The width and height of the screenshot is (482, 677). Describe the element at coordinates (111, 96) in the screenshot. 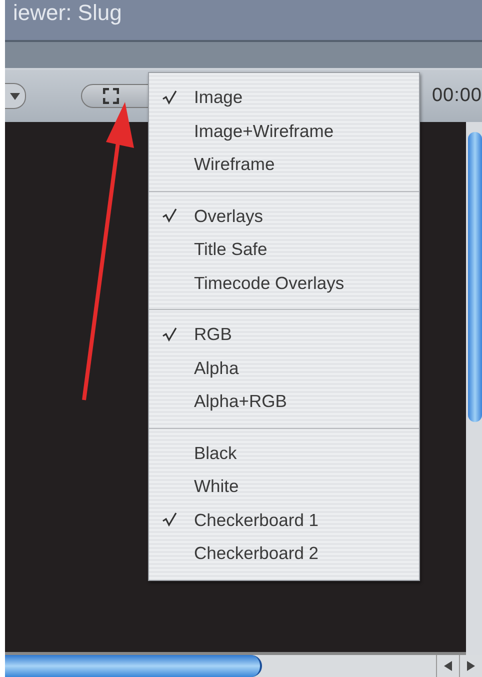

I see `frame-corners-icon` at that location.